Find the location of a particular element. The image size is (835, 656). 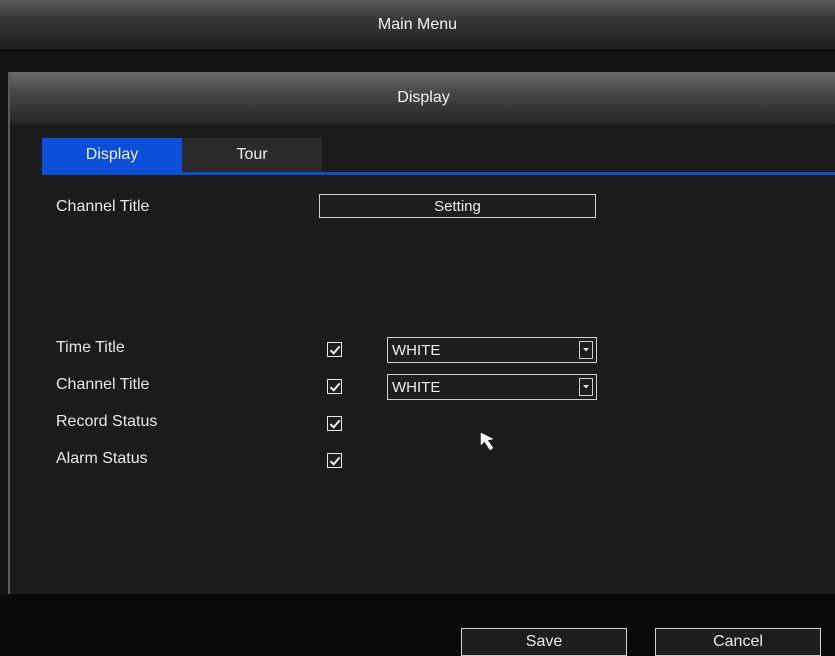

channel-title-setting-label: Channel Title is located at coordinates (103, 206).